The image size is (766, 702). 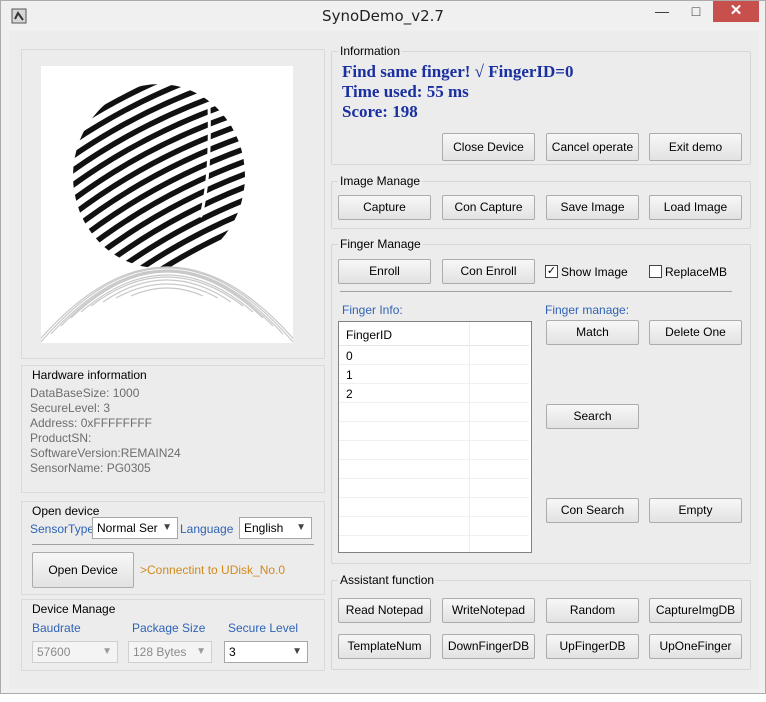 I want to click on hardware-title: Hardware information, so click(x=89, y=375).